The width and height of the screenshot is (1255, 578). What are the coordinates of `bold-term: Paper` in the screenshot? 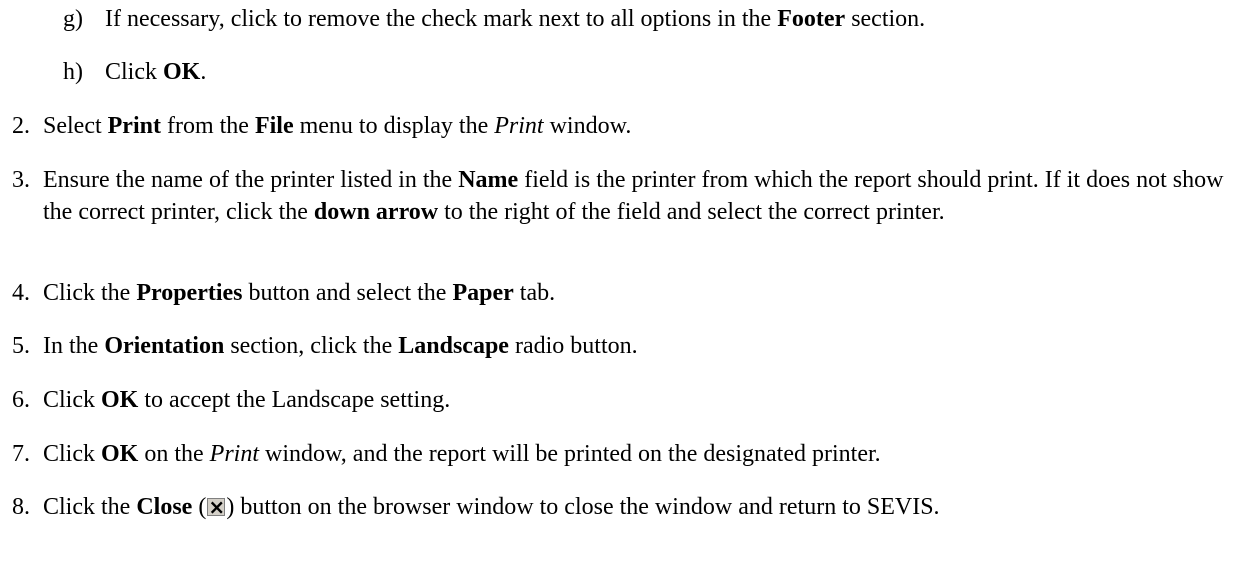 It's located at (483, 293).